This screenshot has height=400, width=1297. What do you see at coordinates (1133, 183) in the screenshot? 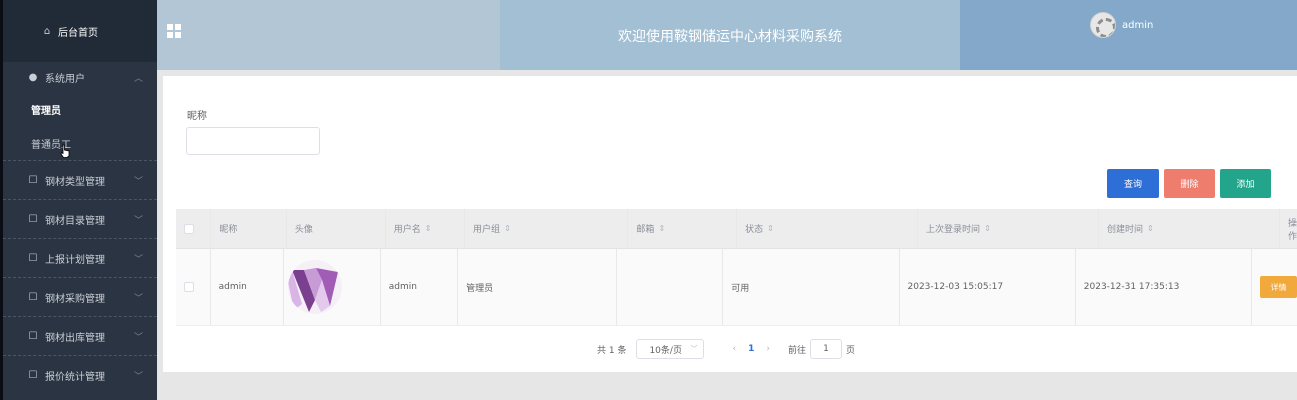
I see `query-button: 查询` at bounding box center [1133, 183].